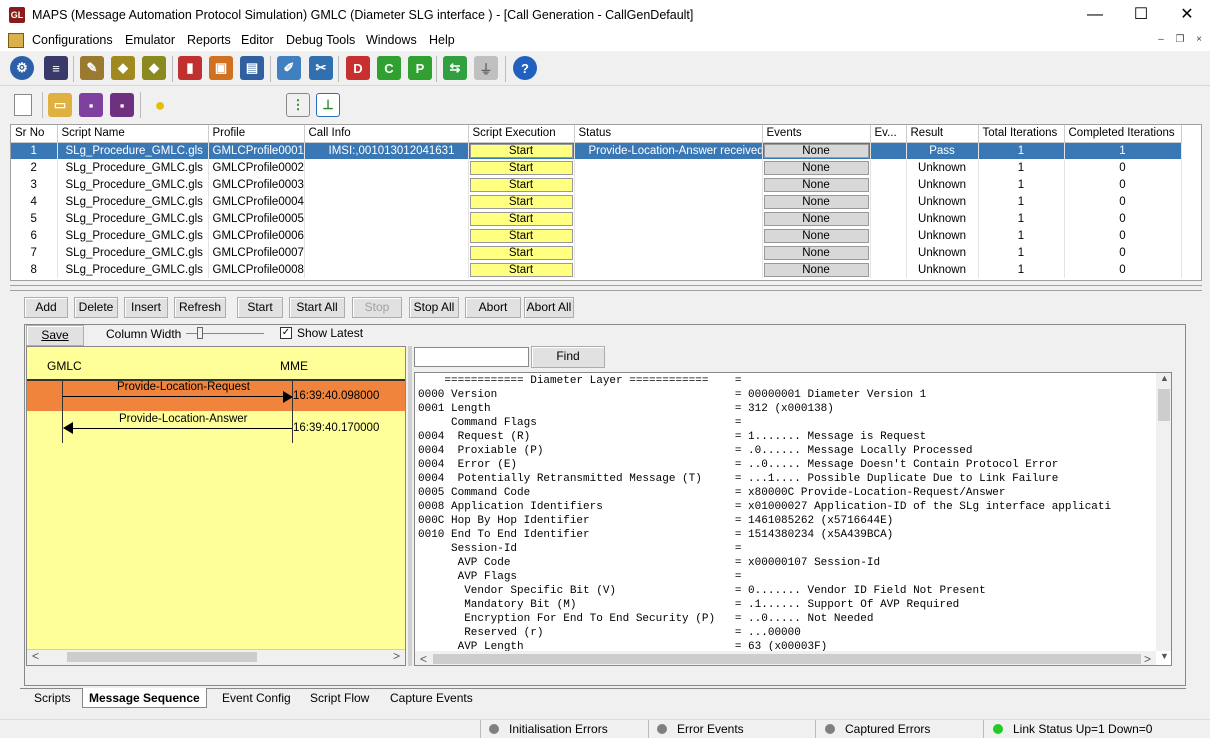 The image size is (1210, 738). What do you see at coordinates (183, 419) in the screenshot?
I see `message-label-answer: Provide-Location-Answer` at bounding box center [183, 419].